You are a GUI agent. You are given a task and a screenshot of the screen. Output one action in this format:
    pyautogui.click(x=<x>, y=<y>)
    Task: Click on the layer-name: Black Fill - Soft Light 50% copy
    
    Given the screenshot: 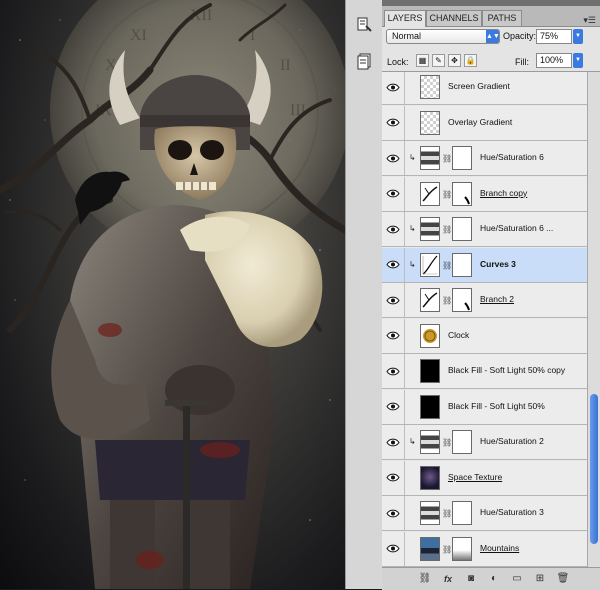 What is the action you would take?
    pyautogui.click(x=507, y=370)
    